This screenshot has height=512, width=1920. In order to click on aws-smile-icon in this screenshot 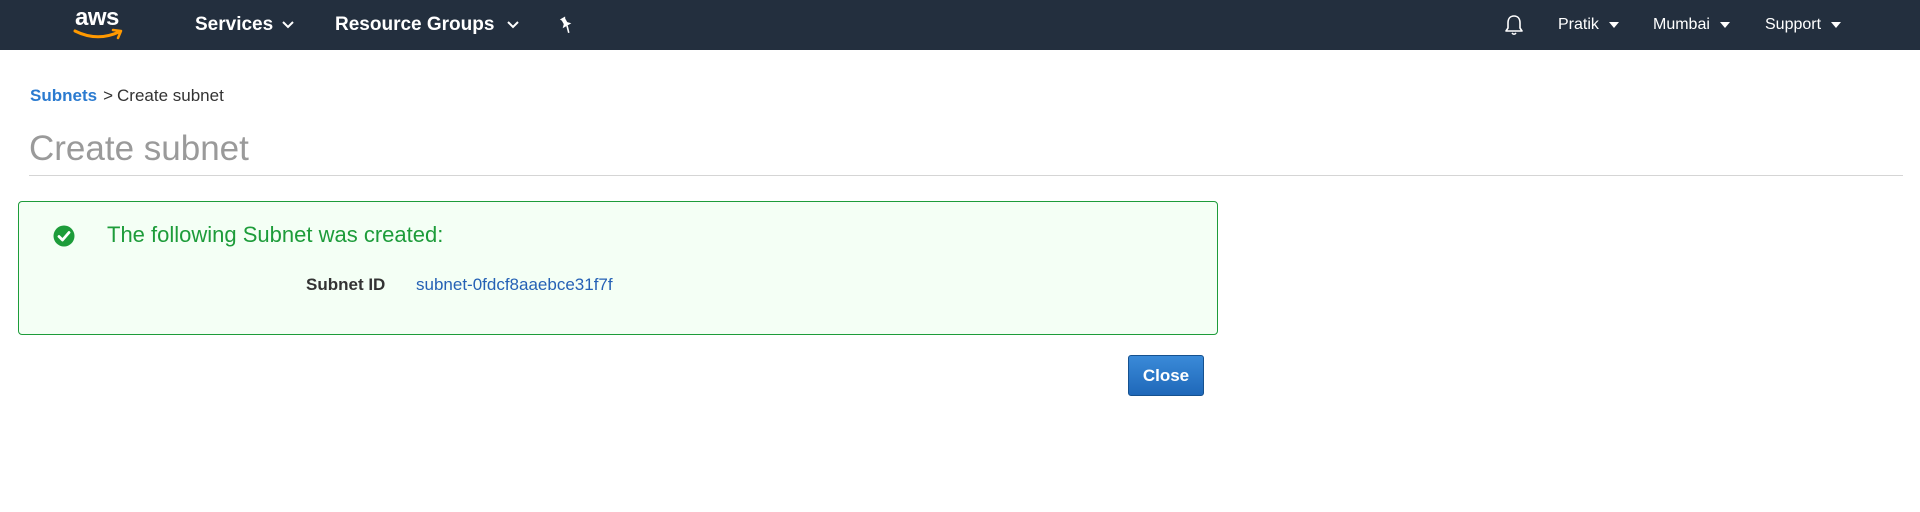, I will do `click(98, 34)`.